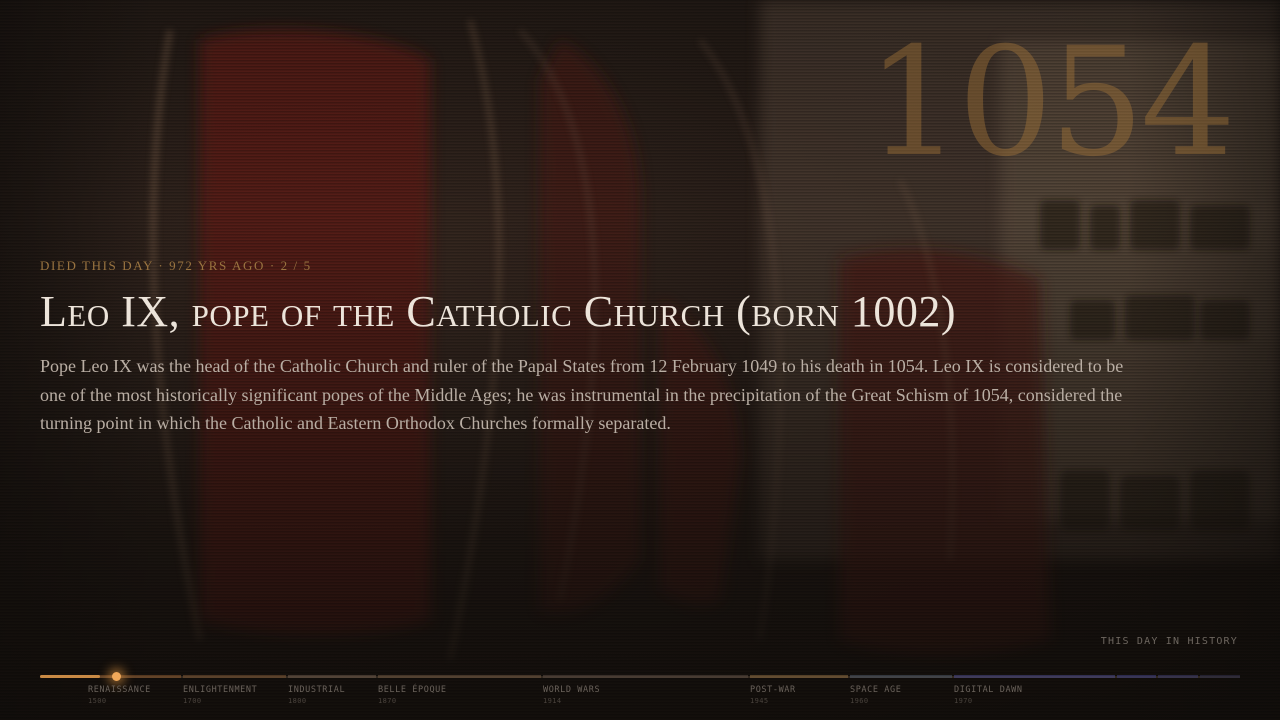 The image size is (1280, 720). I want to click on era-name: WORLD WARS, so click(572, 690).